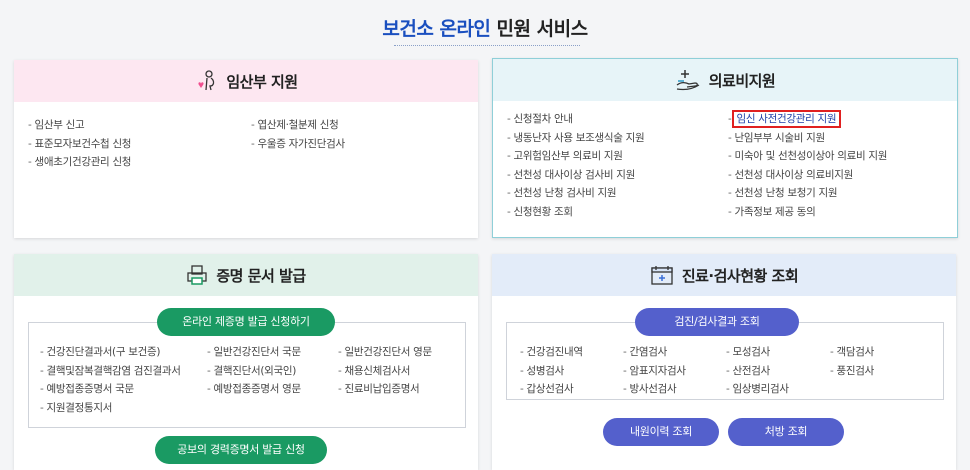 The image size is (970, 470). What do you see at coordinates (807, 193) in the screenshot?
I see `medical-link-11: 선천성 난청 보청기 지원` at bounding box center [807, 193].